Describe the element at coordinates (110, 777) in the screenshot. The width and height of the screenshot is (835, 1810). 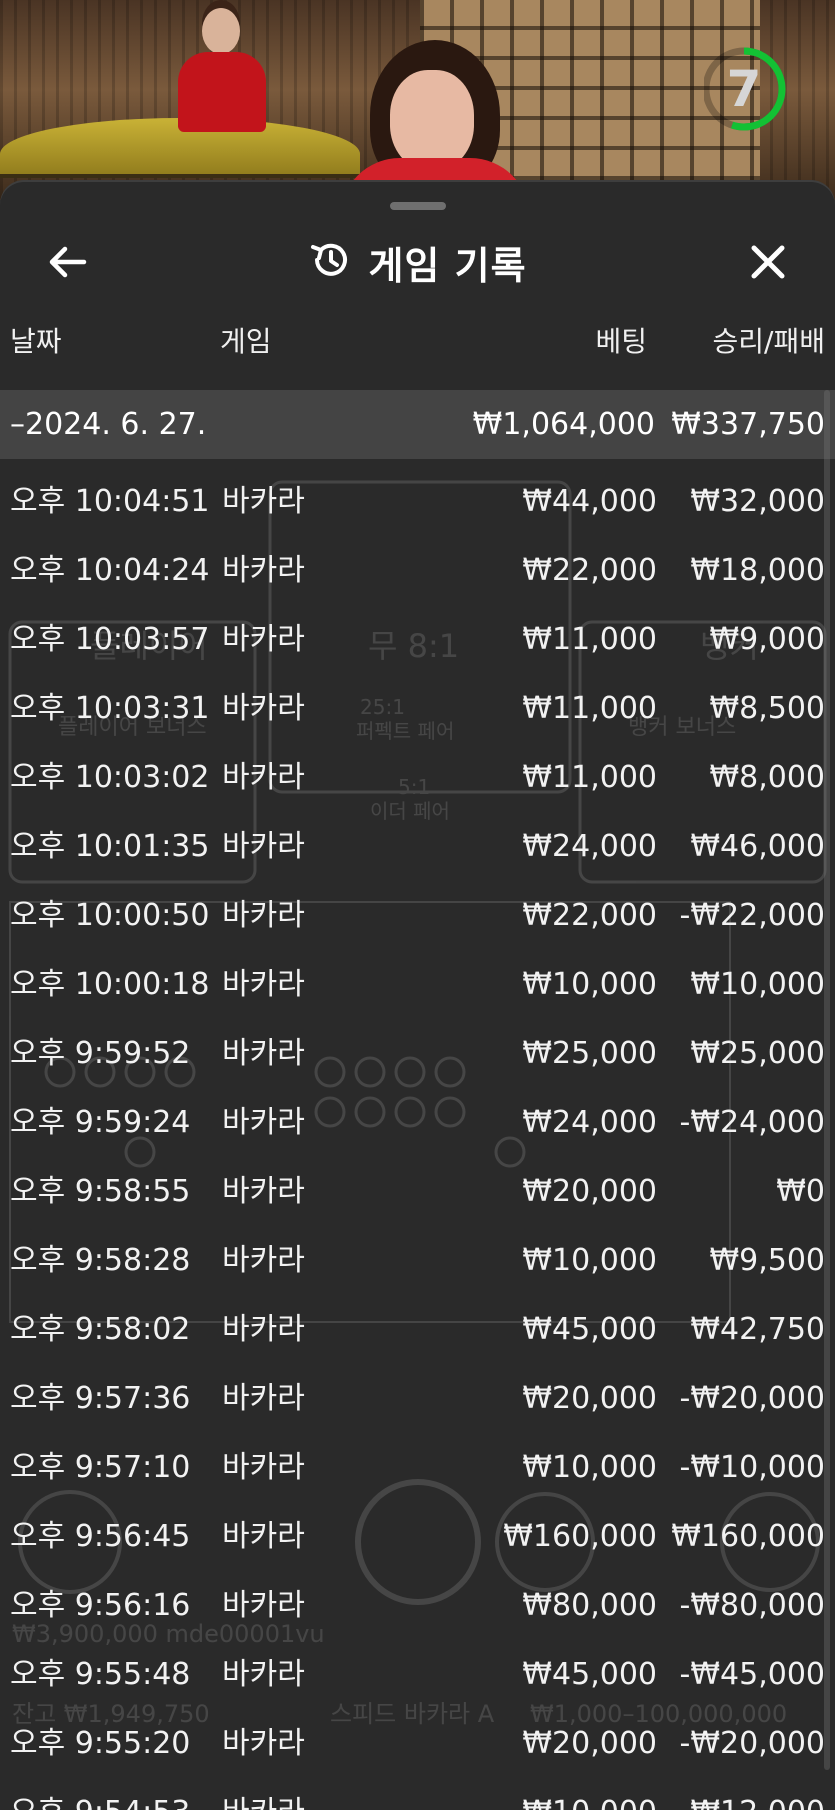
I see `row-time: 오후 10:03:02` at that location.